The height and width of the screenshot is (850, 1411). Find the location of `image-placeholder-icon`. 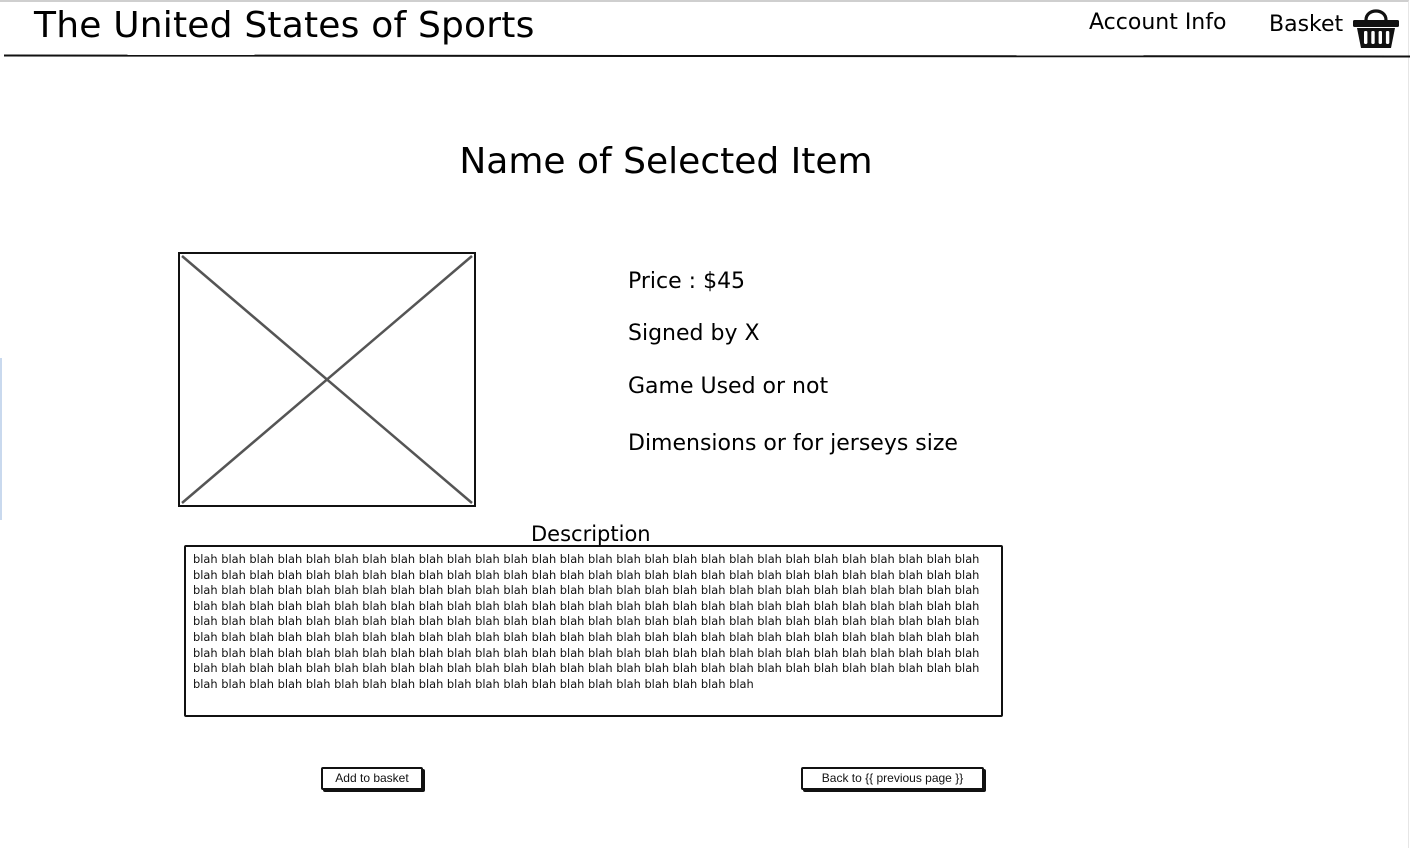

image-placeholder-icon is located at coordinates (327, 379).